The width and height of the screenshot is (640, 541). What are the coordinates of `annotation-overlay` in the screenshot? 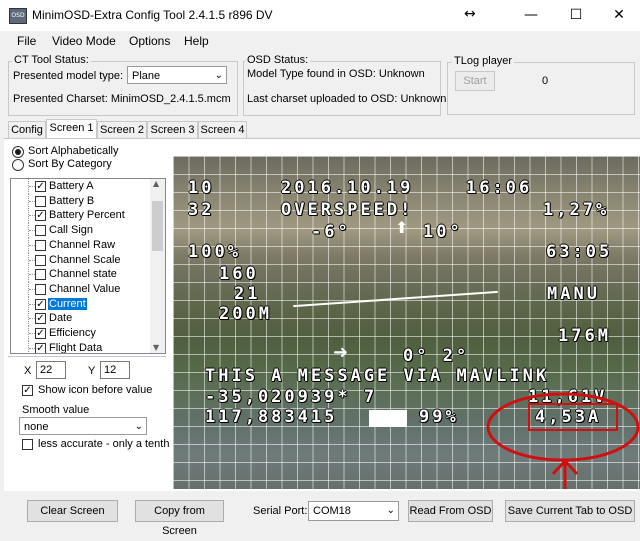 It's located at (563, 440).